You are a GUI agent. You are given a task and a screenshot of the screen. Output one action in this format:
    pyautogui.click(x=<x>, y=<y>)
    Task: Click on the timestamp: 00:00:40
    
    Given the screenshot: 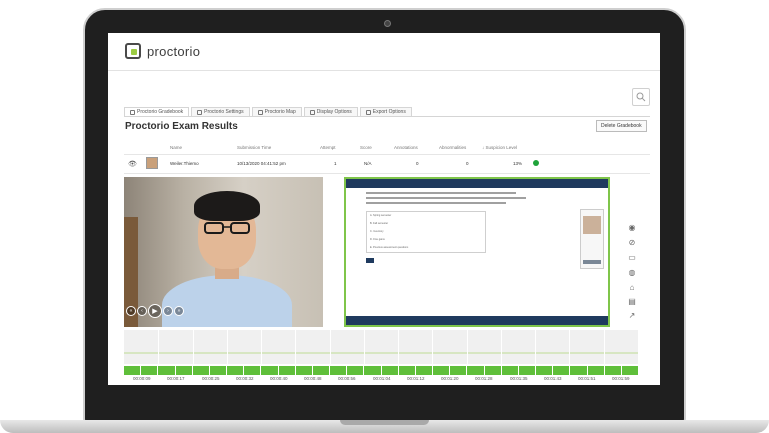 What is the action you would take?
    pyautogui.click(x=279, y=378)
    